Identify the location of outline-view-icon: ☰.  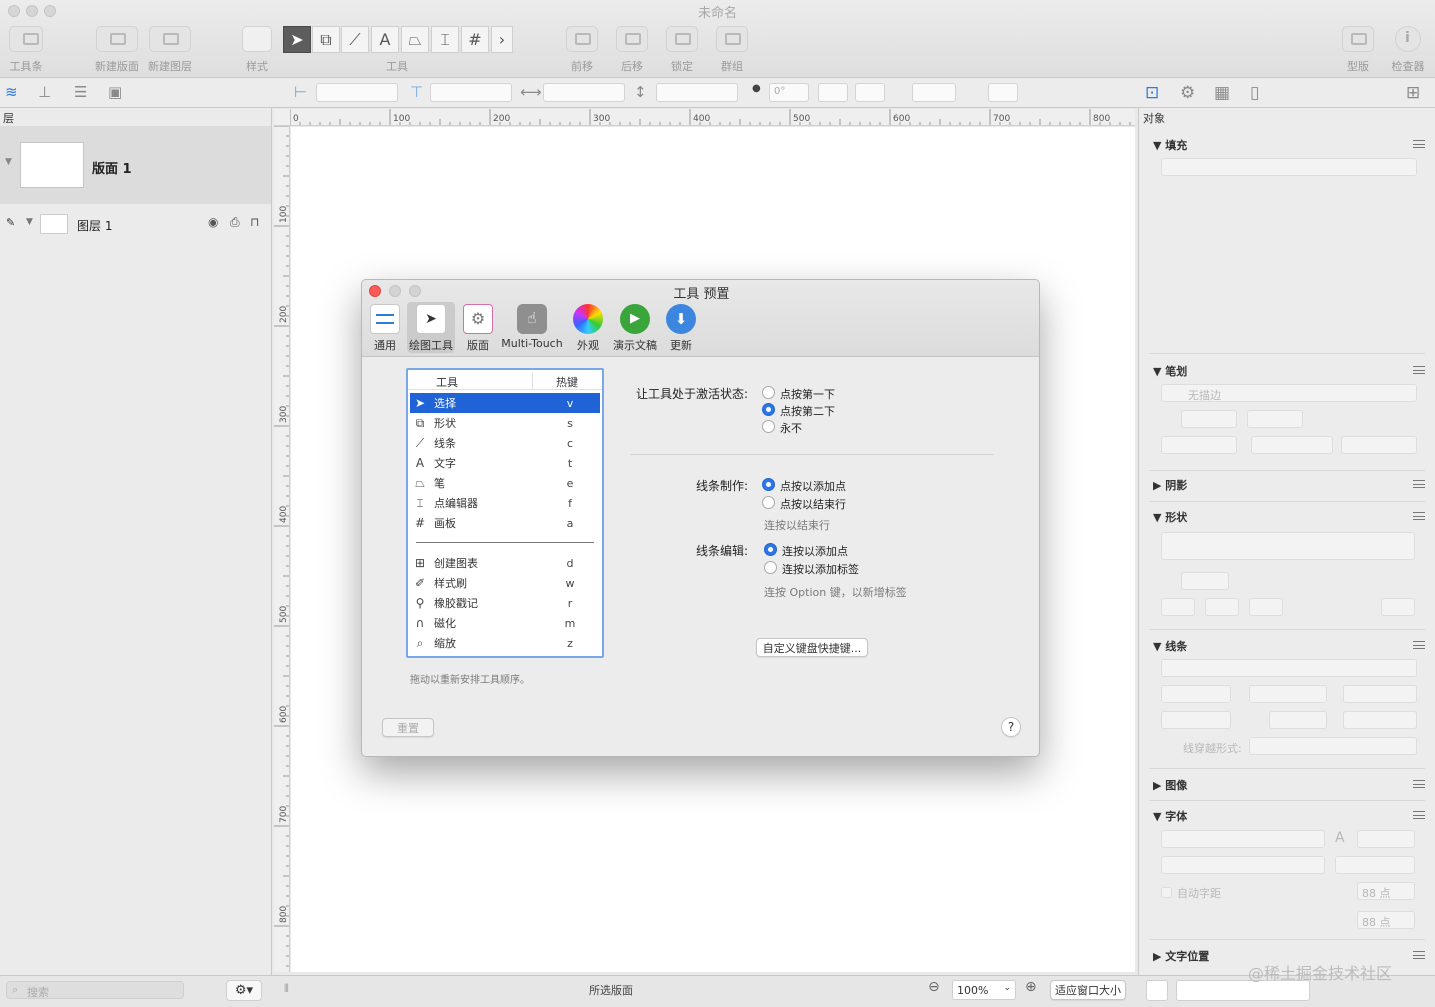
(80, 92).